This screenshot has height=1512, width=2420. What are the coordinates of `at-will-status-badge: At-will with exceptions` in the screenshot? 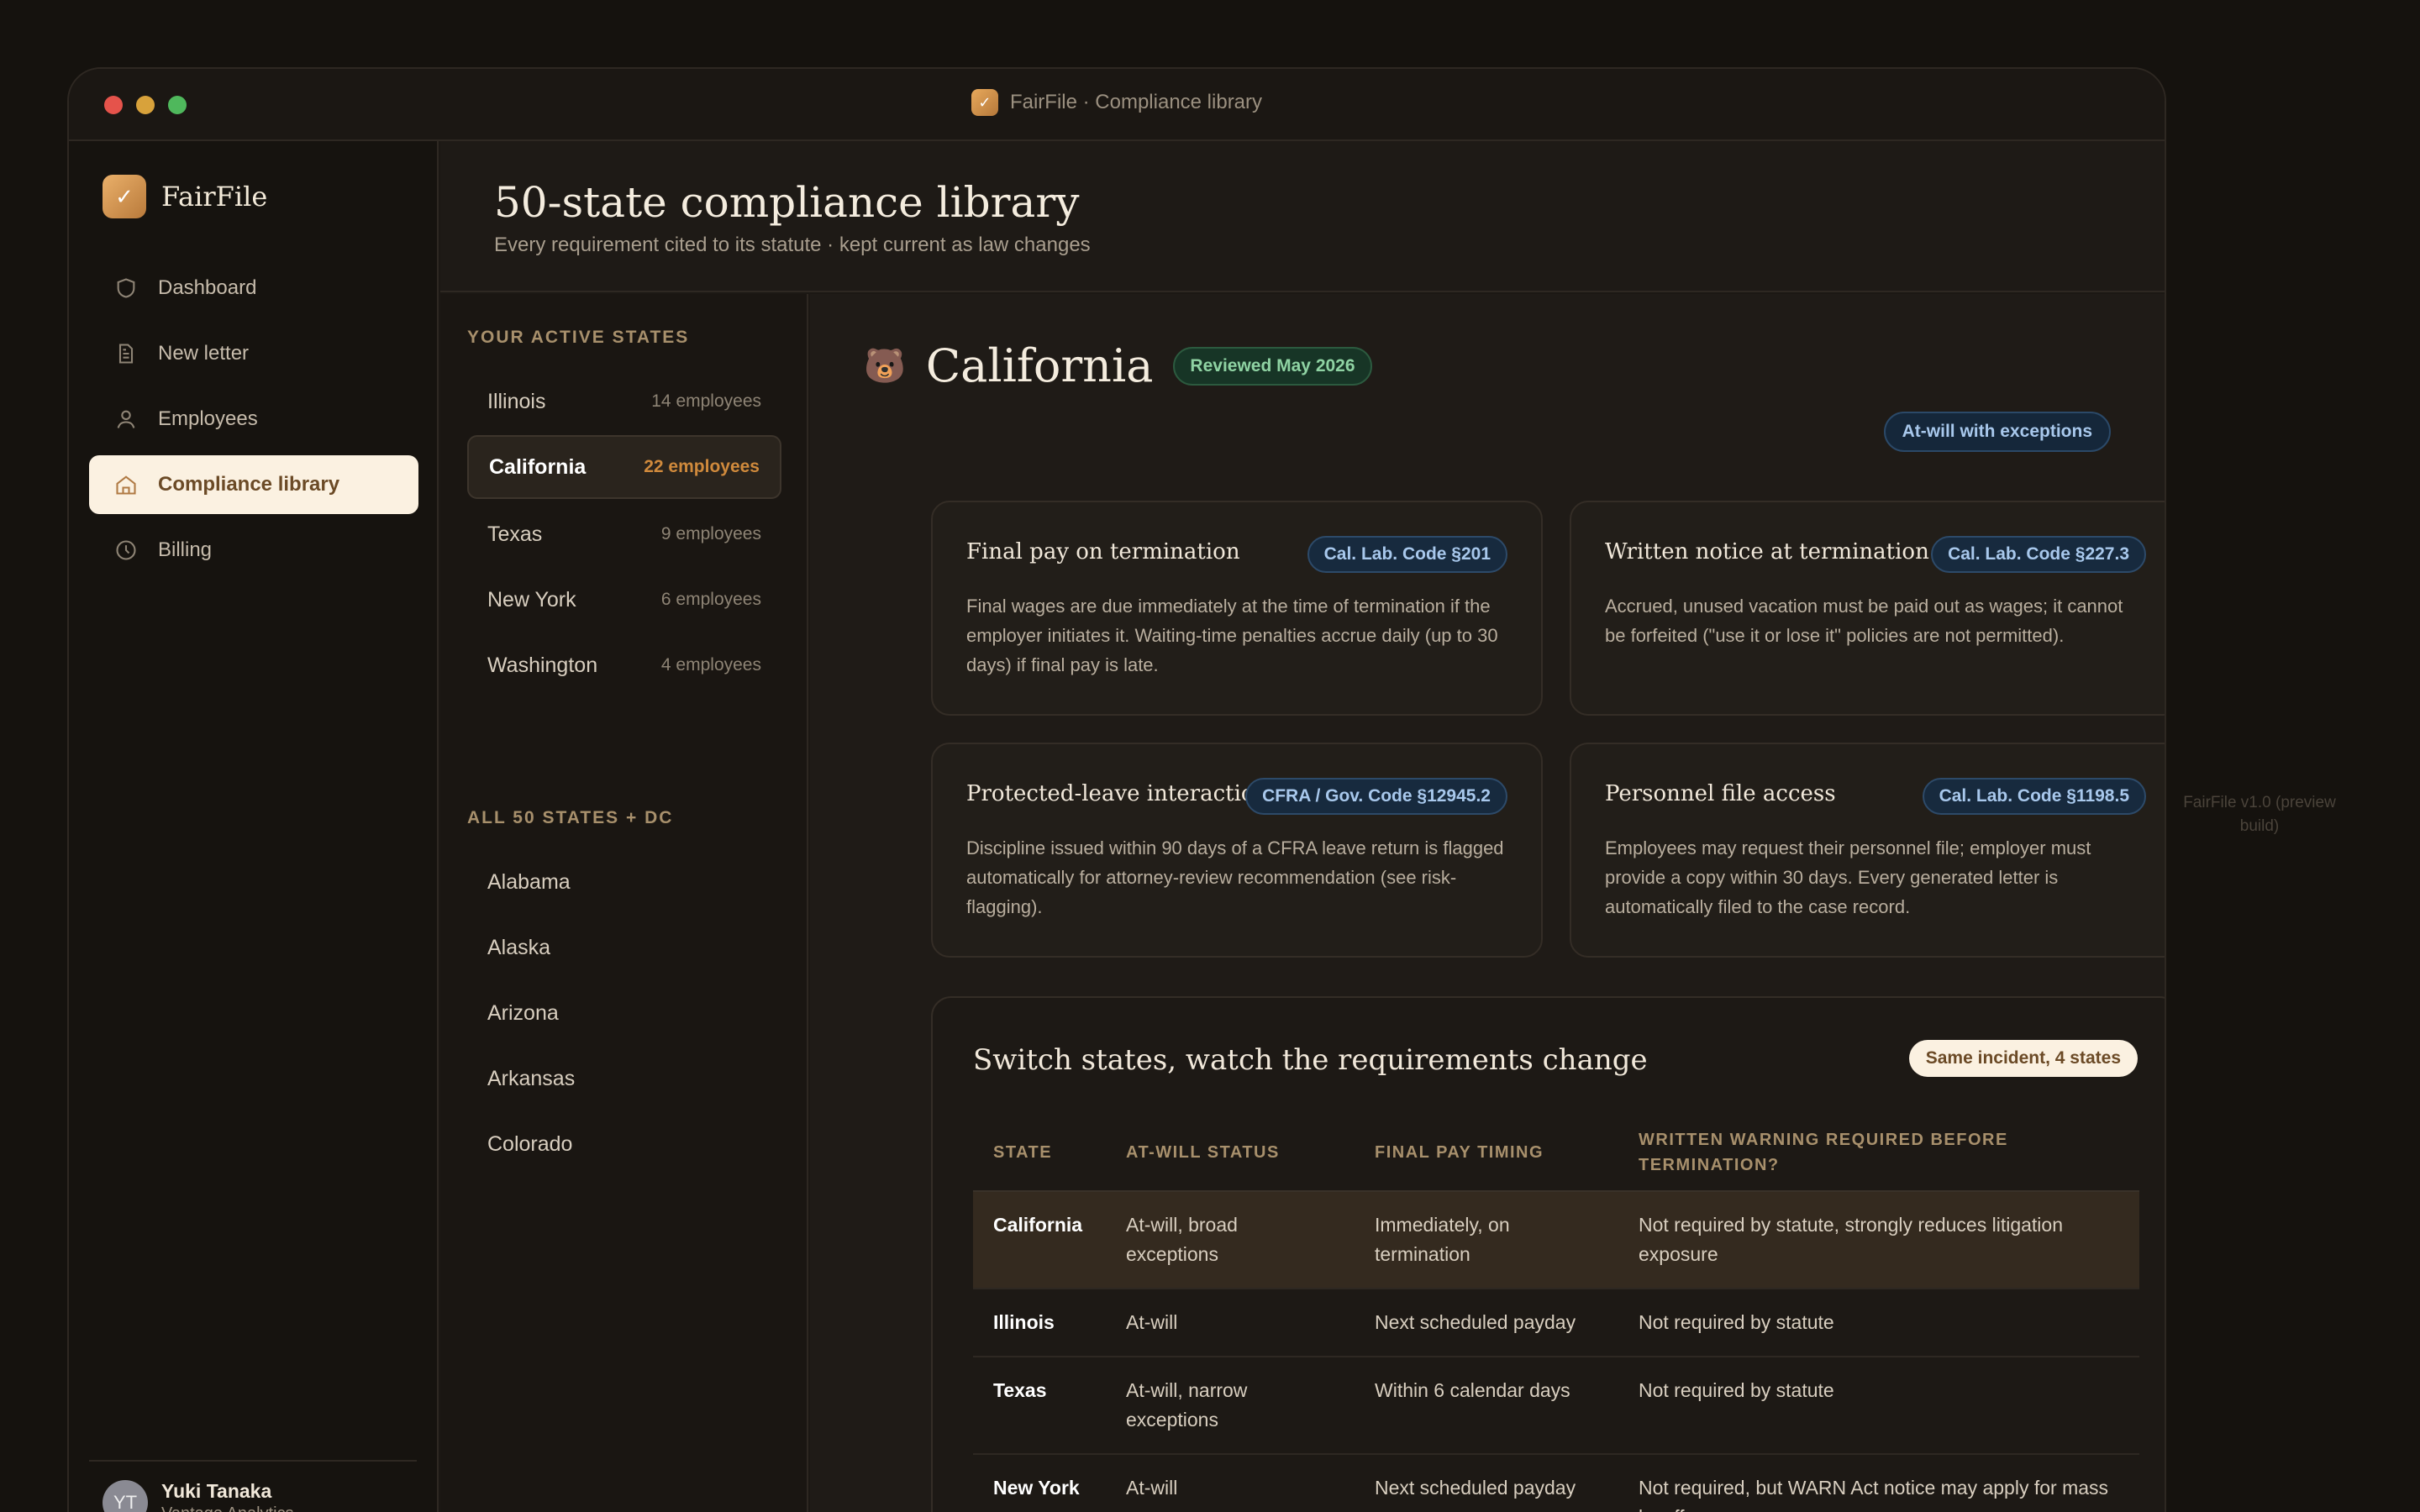 It's located at (1997, 432).